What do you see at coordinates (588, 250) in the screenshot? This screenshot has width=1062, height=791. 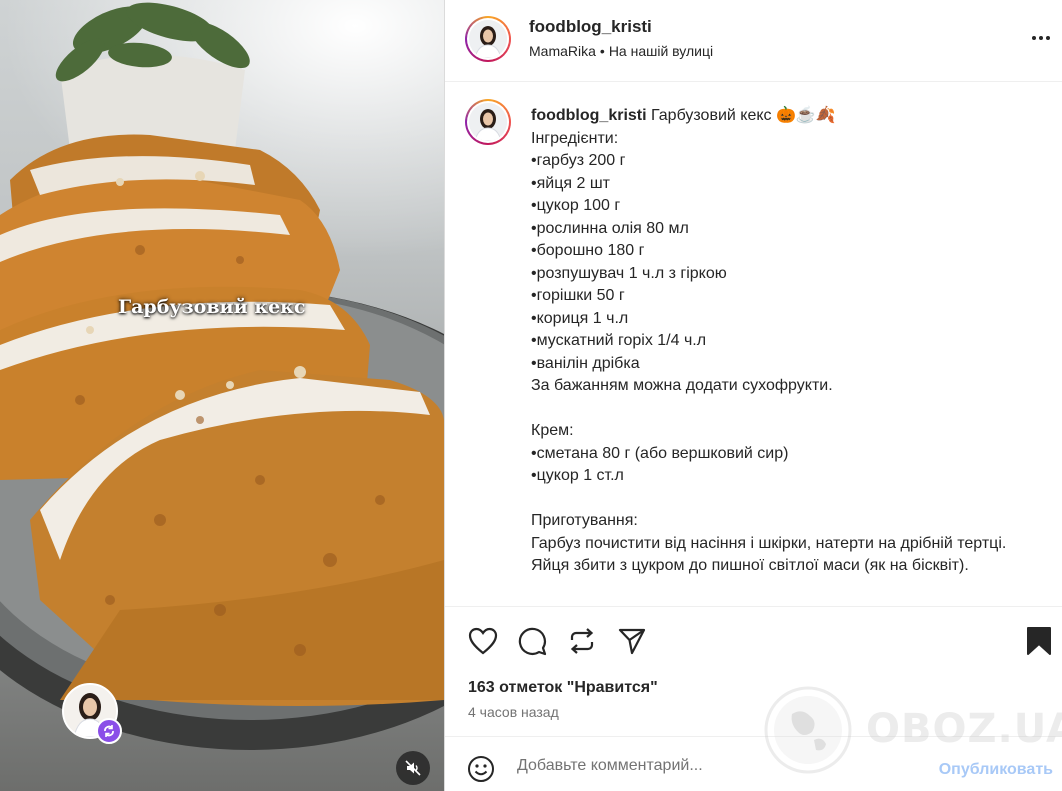 I see `caption-line: •борошно 180 г` at bounding box center [588, 250].